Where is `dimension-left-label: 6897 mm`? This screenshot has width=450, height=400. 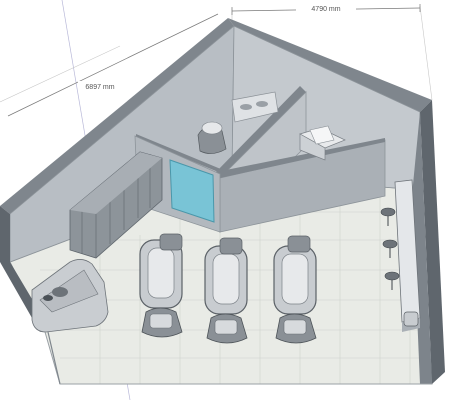 dimension-left-label: 6897 mm is located at coordinates (99, 87).